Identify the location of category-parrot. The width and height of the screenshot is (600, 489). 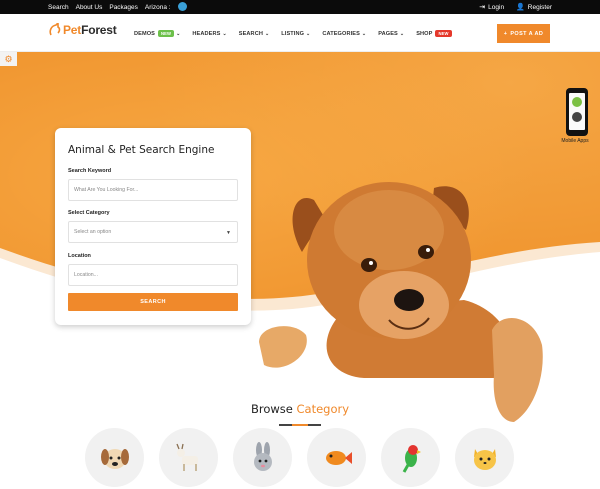
(410, 457).